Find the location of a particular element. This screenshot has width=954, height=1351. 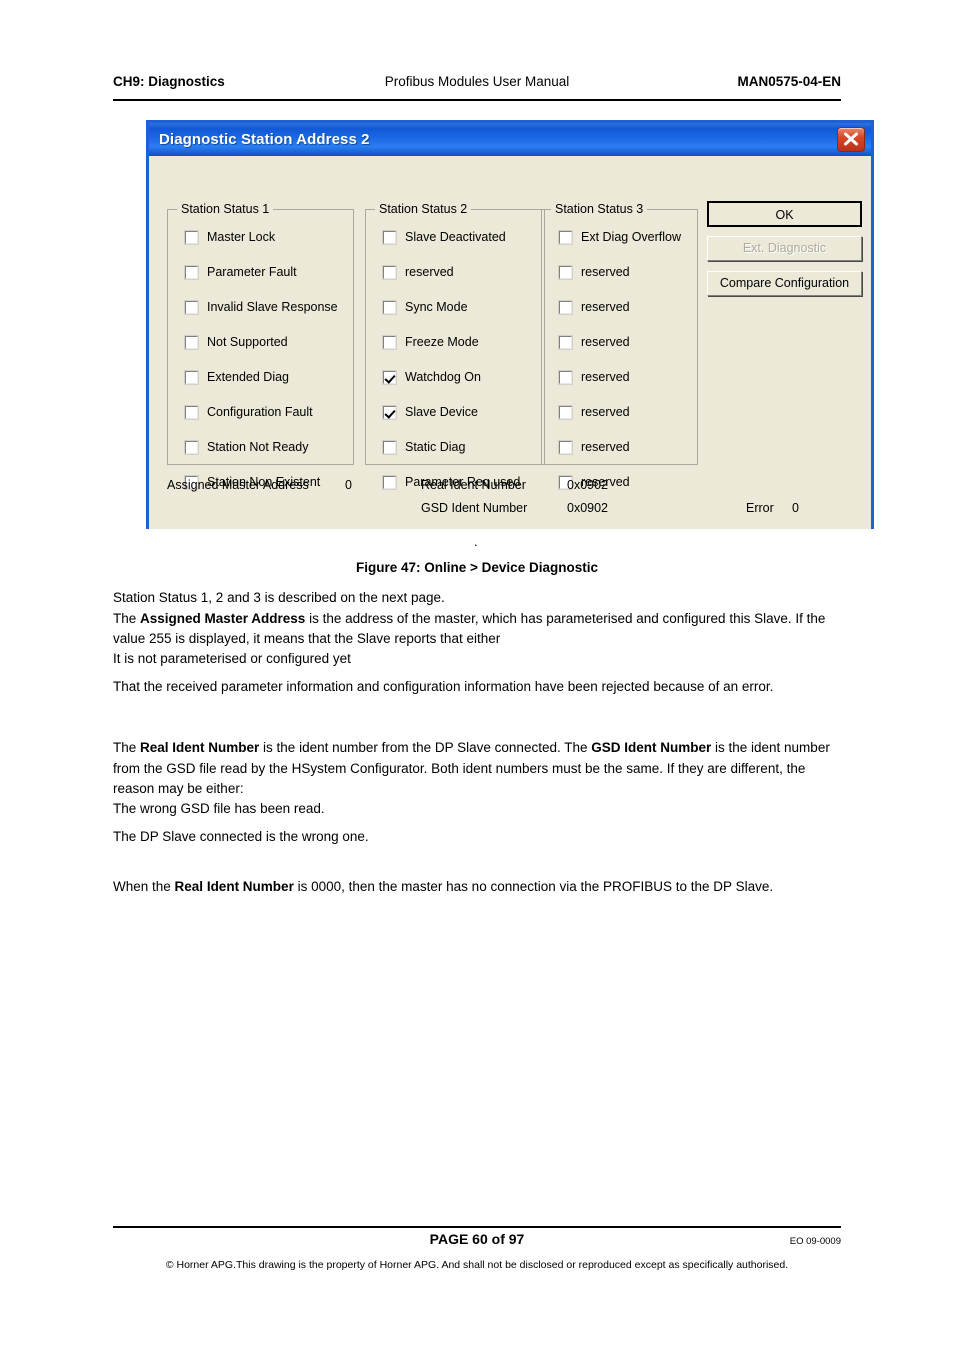

checkbox-row: Master Lock is located at coordinates (230, 237).